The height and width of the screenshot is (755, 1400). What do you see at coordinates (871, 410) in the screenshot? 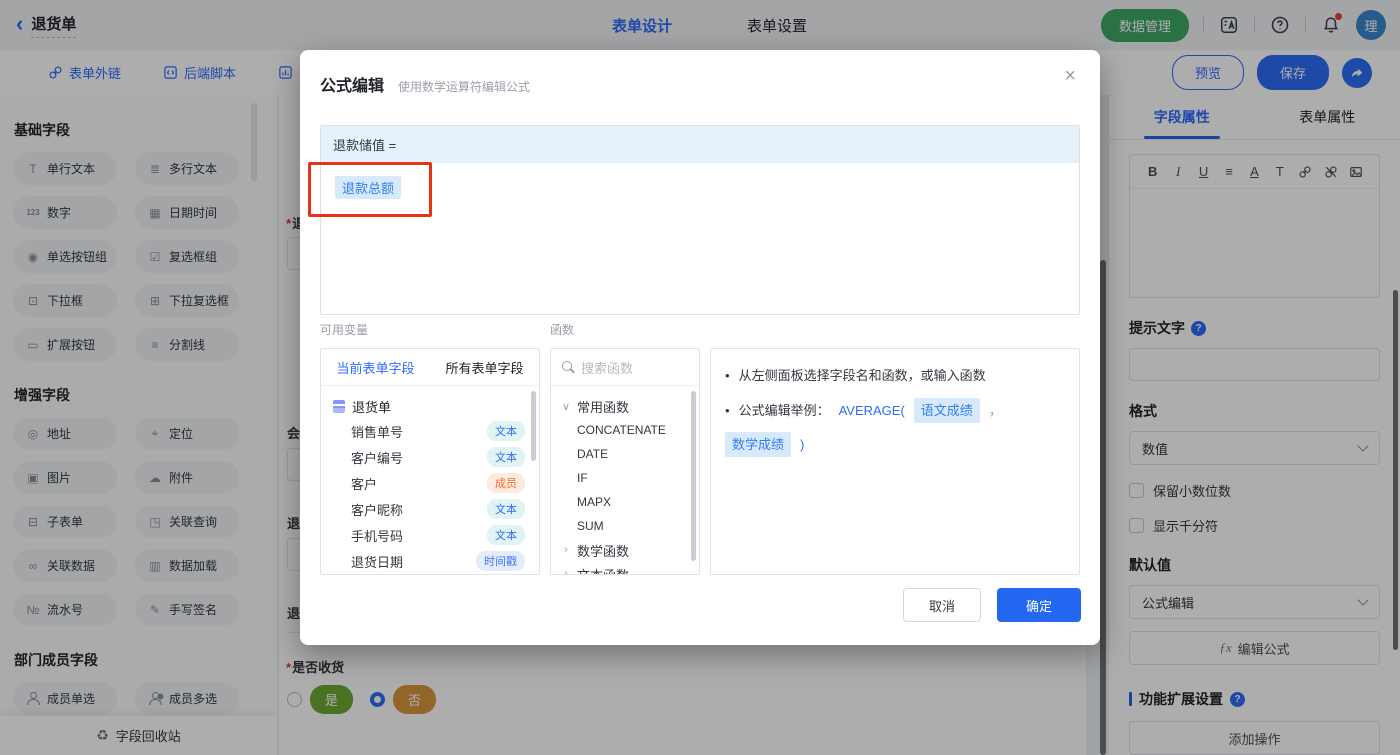
I see `example-function: AVERAGE(` at bounding box center [871, 410].